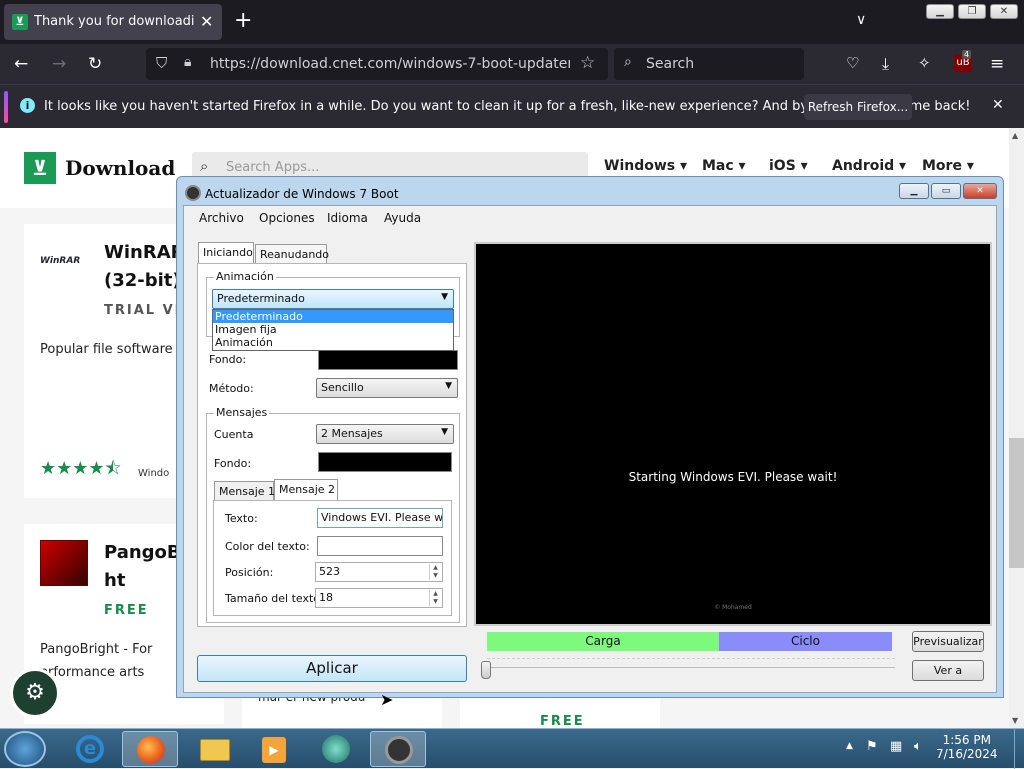 This screenshot has width=1024, height=769. I want to click on network-icon: ▦, so click(896, 746).